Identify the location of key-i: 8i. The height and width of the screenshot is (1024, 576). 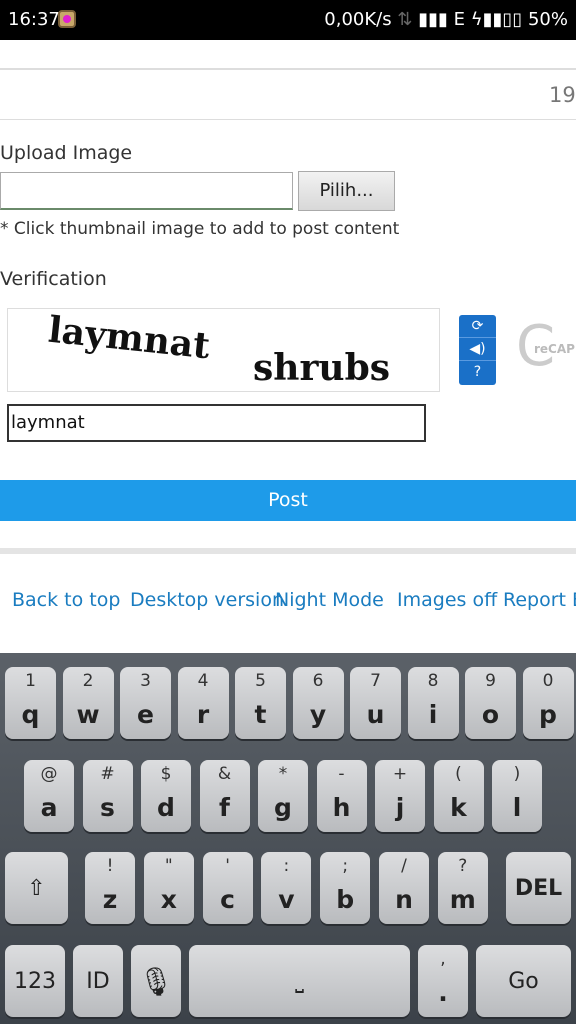
(433, 703).